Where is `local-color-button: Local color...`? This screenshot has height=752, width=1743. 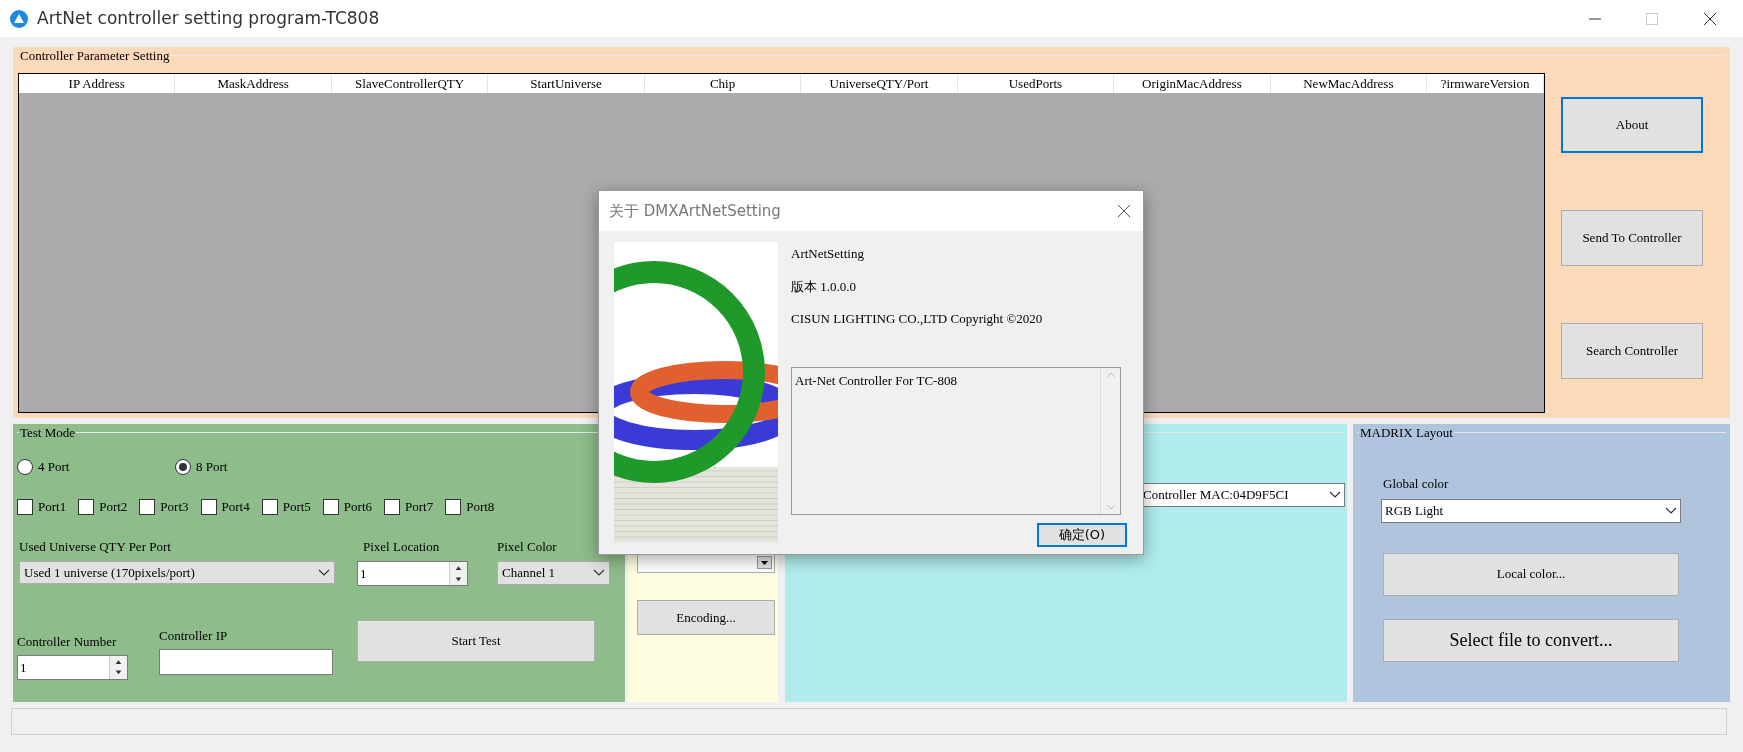 local-color-button: Local color... is located at coordinates (1531, 574).